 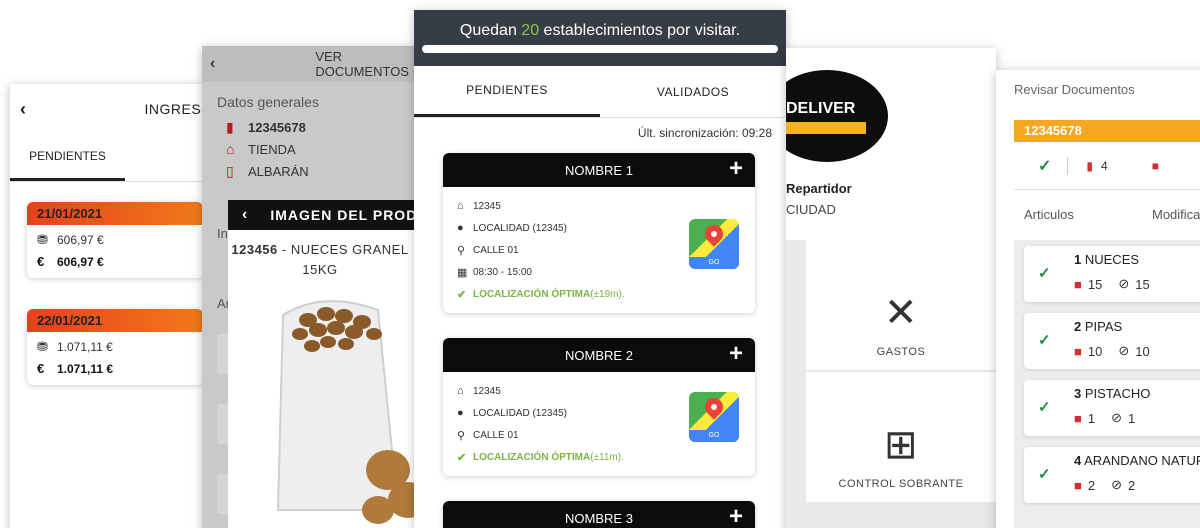 What do you see at coordinates (1098, 326) in the screenshot?
I see `article-name: 2 PIPAS` at bounding box center [1098, 326].